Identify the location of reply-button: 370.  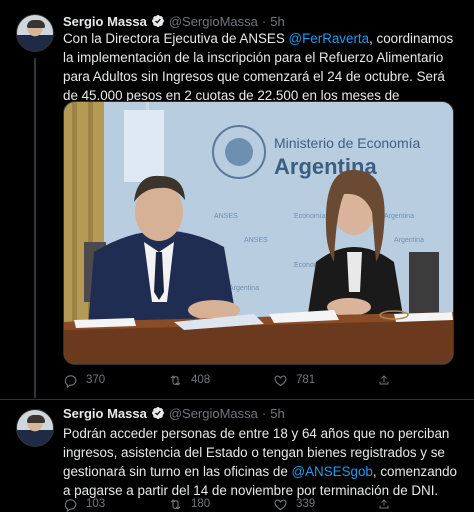
(115, 380).